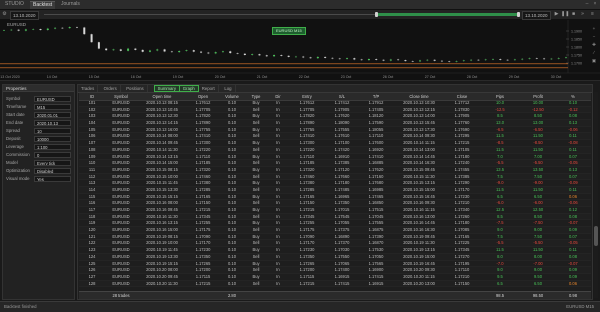 This screenshot has height=312, width=600. Describe the element at coordinates (518, 14) in the screenshot. I see `slider-end-handle` at that location.